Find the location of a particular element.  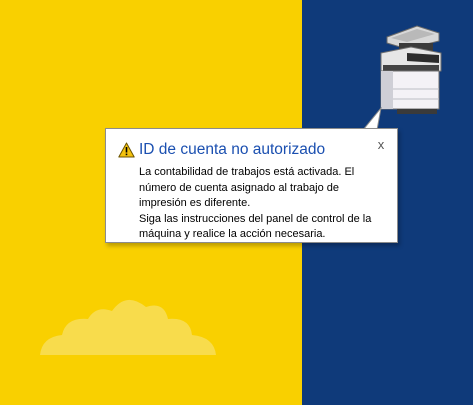

balloon-tail is located at coordinates (374, 118).